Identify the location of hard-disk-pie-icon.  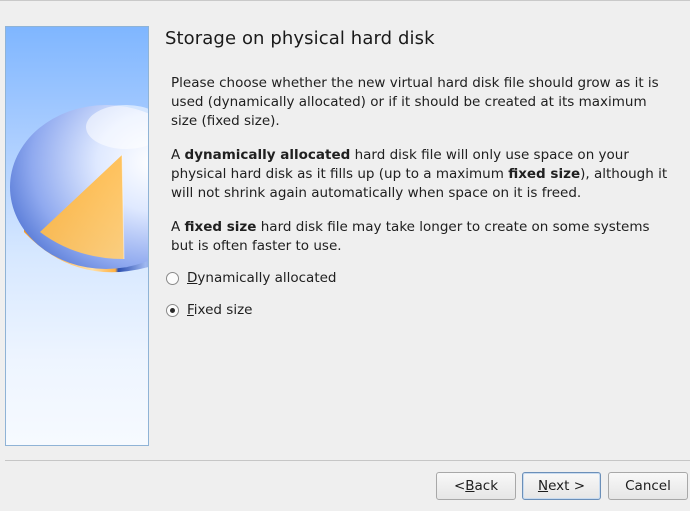
(79, 189).